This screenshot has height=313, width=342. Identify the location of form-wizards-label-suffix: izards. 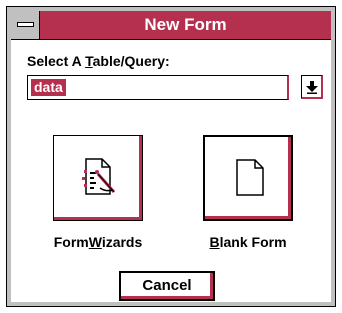
(122, 242).